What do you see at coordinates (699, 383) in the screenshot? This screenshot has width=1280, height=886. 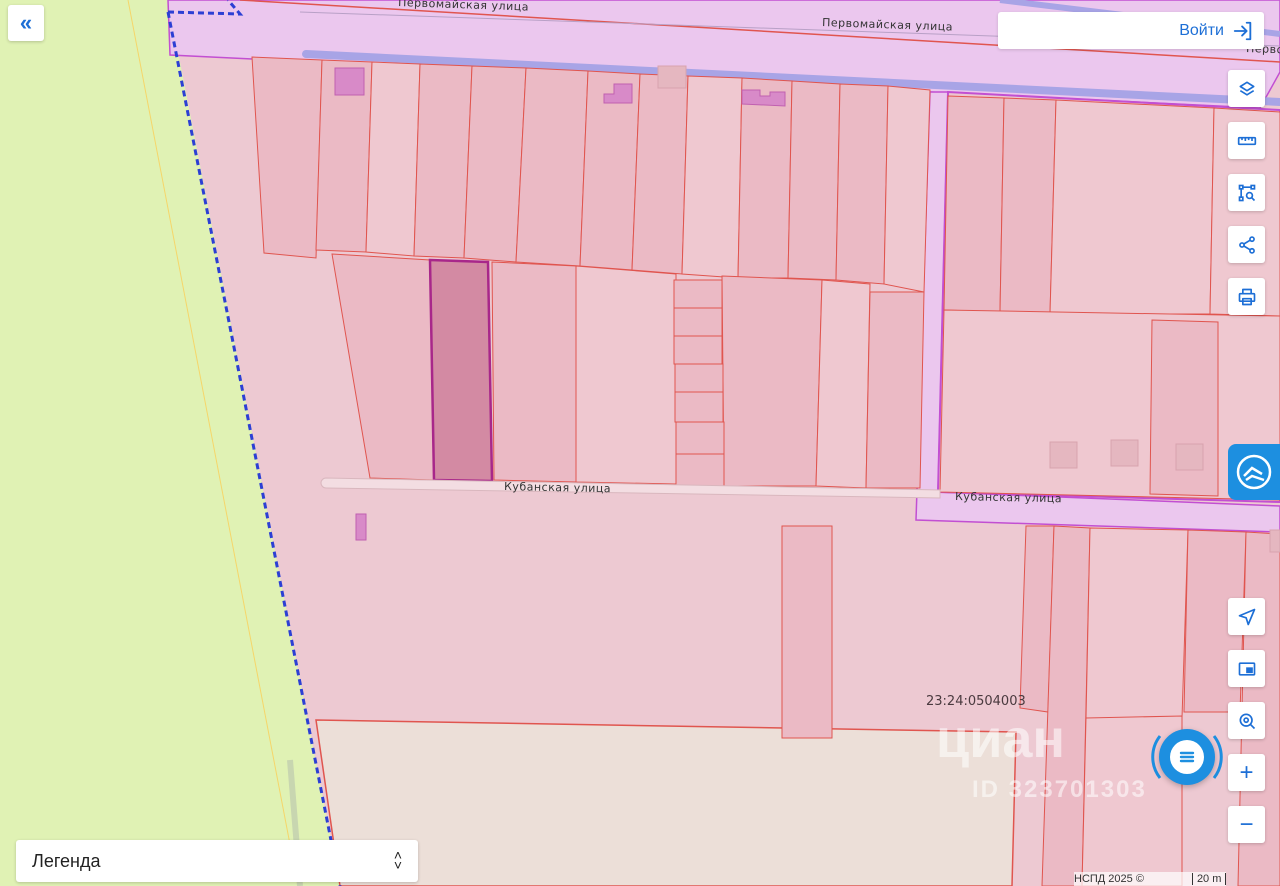 I see `parcel-stack` at bounding box center [699, 383].